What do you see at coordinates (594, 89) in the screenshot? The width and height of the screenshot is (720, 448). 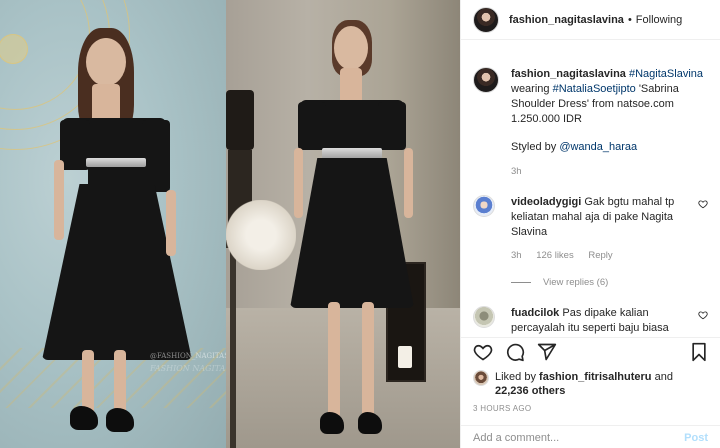 I see `caption-hashtag-natalia: #NataliaSoetjipto` at bounding box center [594, 89].